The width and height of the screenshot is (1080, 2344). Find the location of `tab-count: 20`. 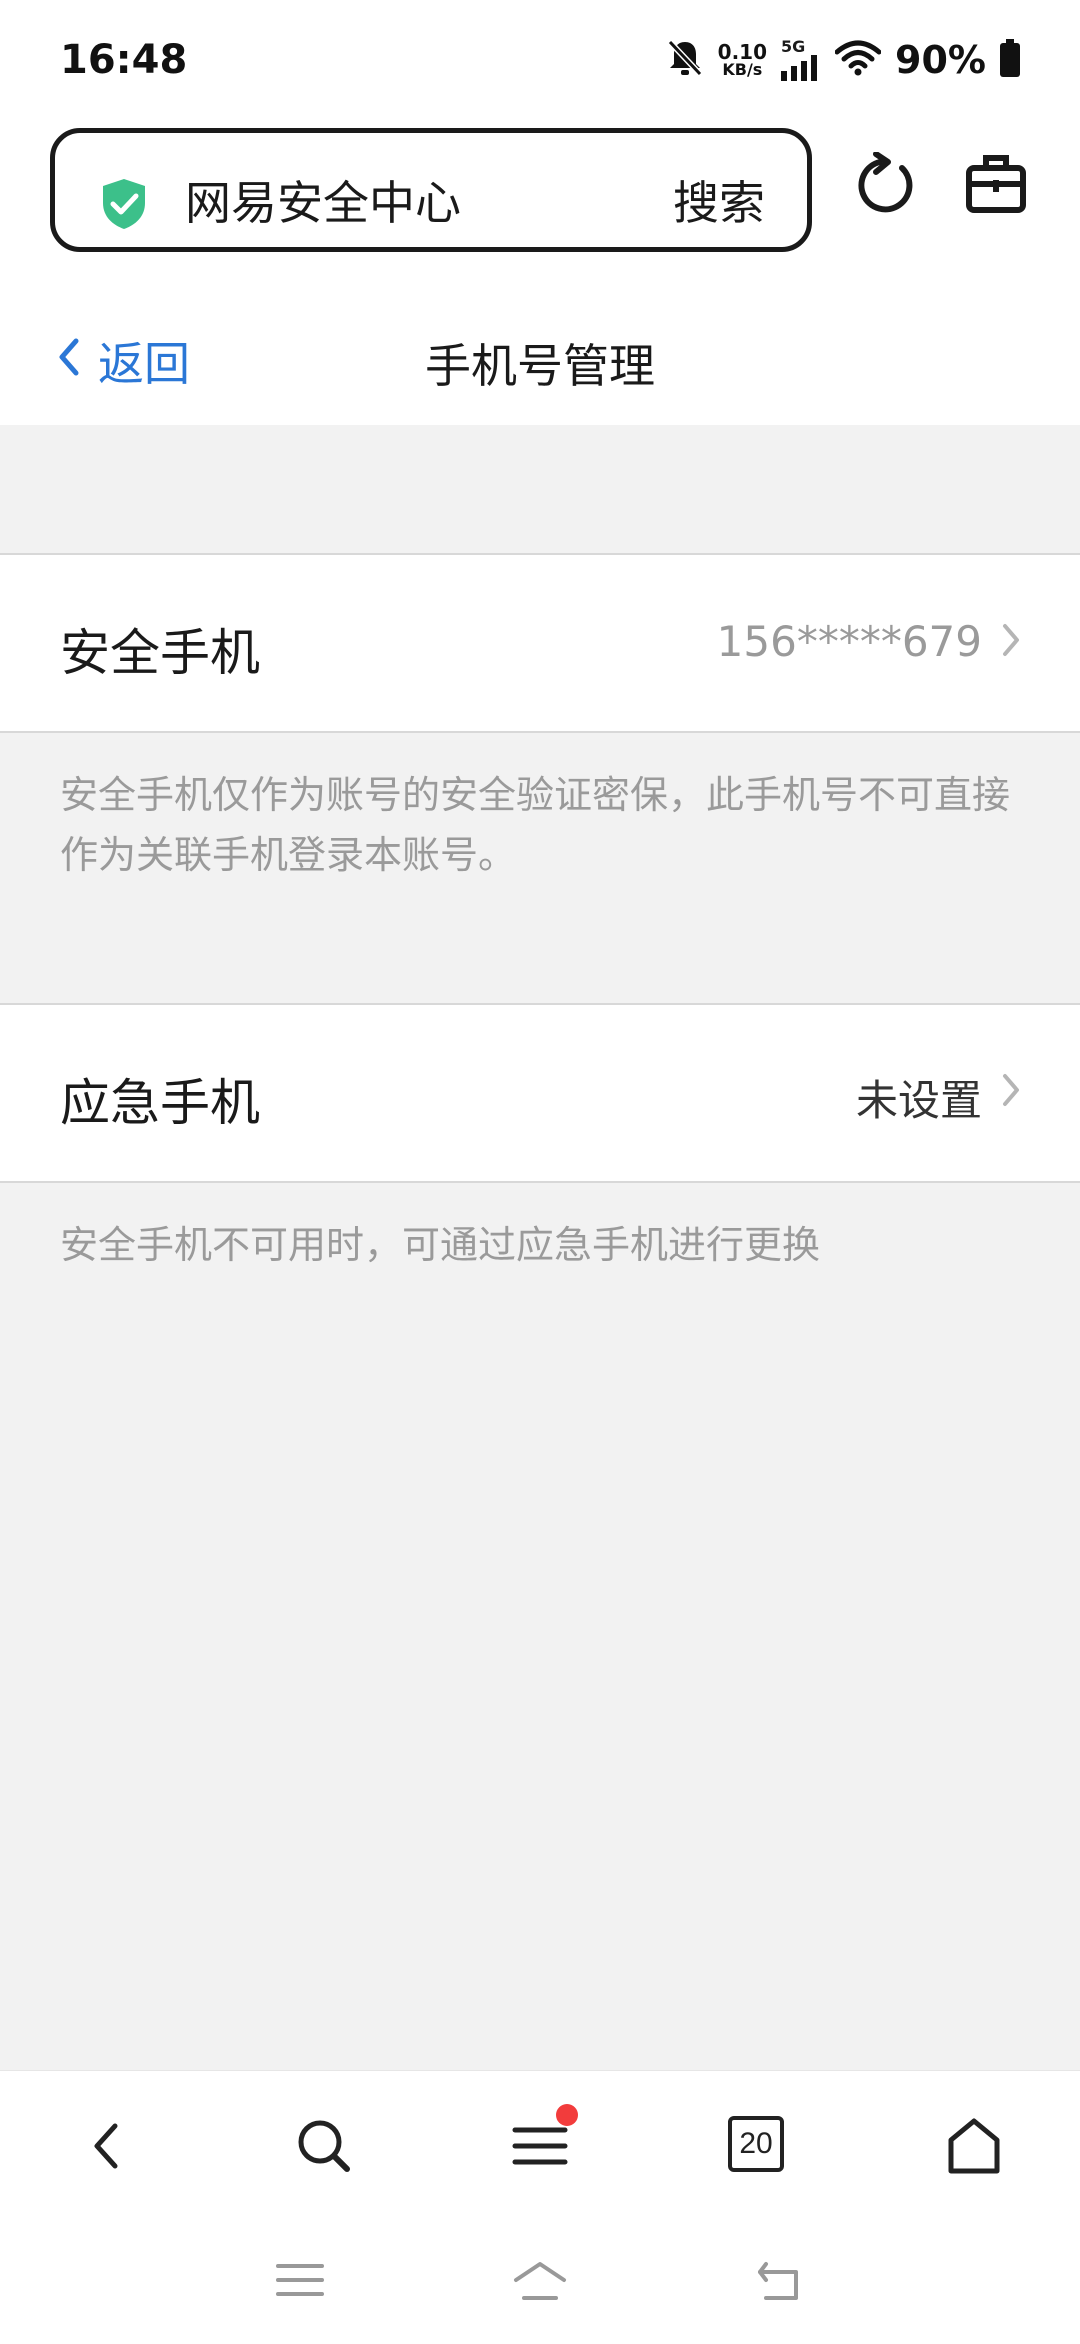

tab-count: 20 is located at coordinates (756, 2144).